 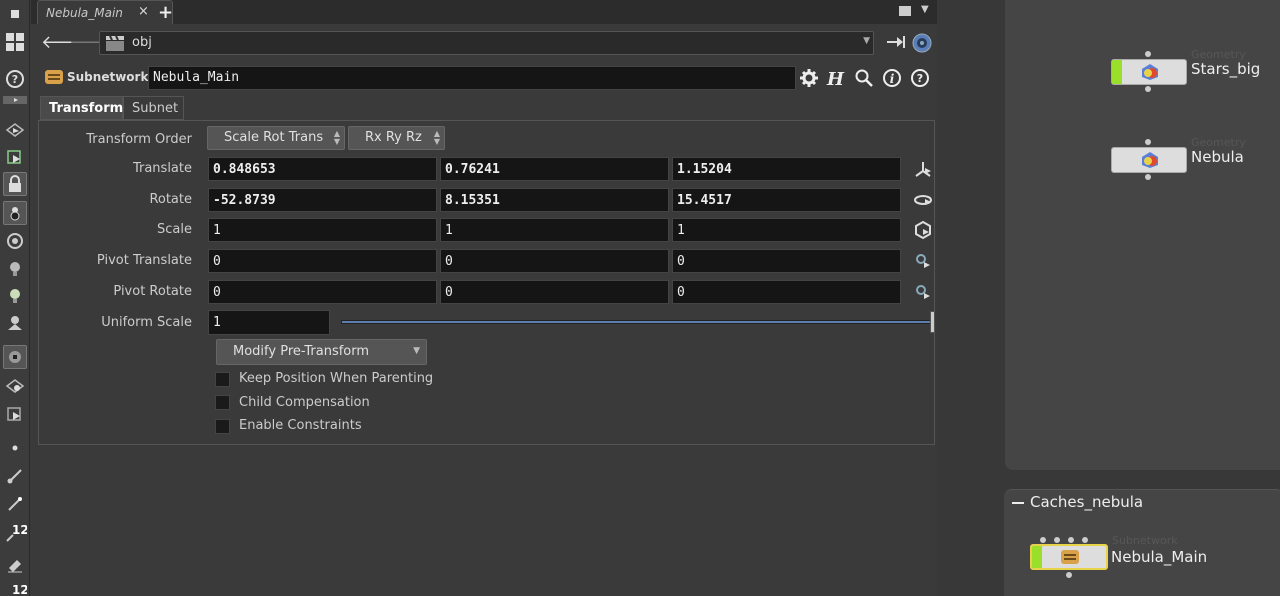 What do you see at coordinates (222, 426) in the screenshot?
I see `enable-constraints-checkbox` at bounding box center [222, 426].